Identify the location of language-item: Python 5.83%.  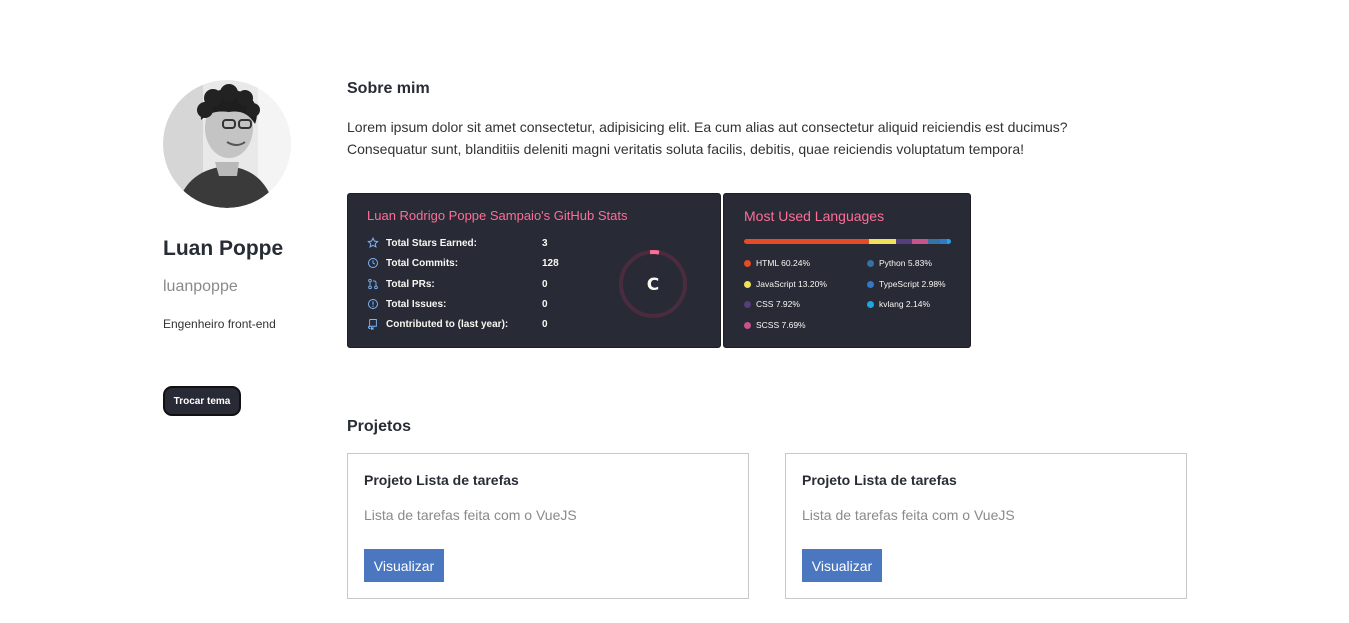
(899, 263).